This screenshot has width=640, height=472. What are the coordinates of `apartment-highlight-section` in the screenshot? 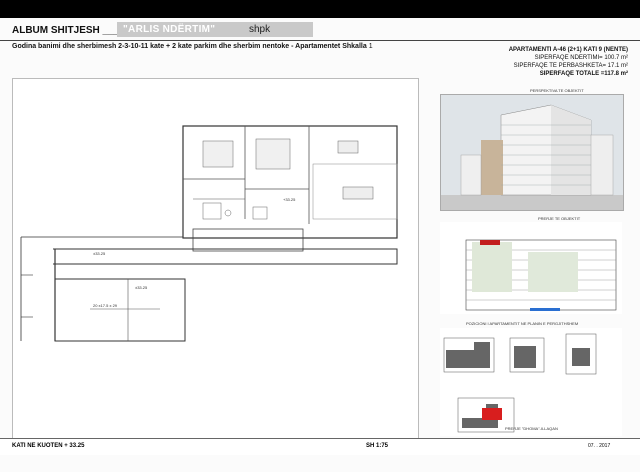 It's located at (490, 242).